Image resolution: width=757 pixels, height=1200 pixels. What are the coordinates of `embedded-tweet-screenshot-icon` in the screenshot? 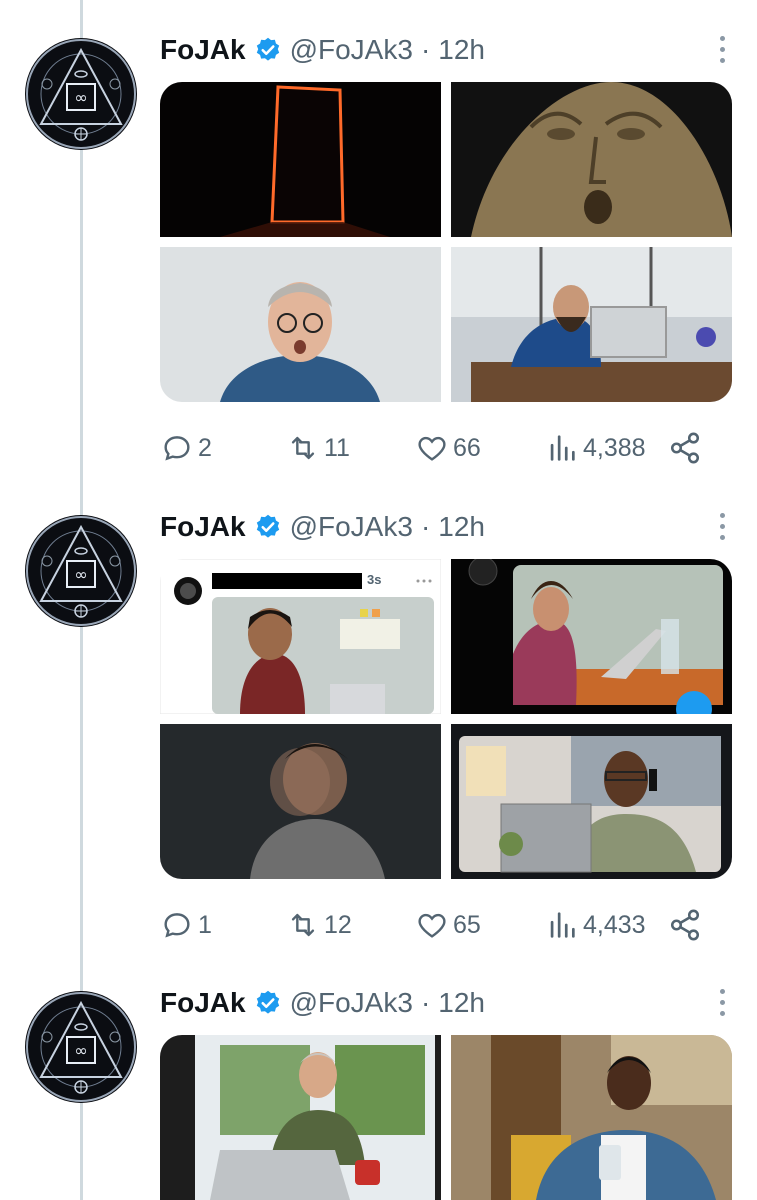 It's located at (300, 636).